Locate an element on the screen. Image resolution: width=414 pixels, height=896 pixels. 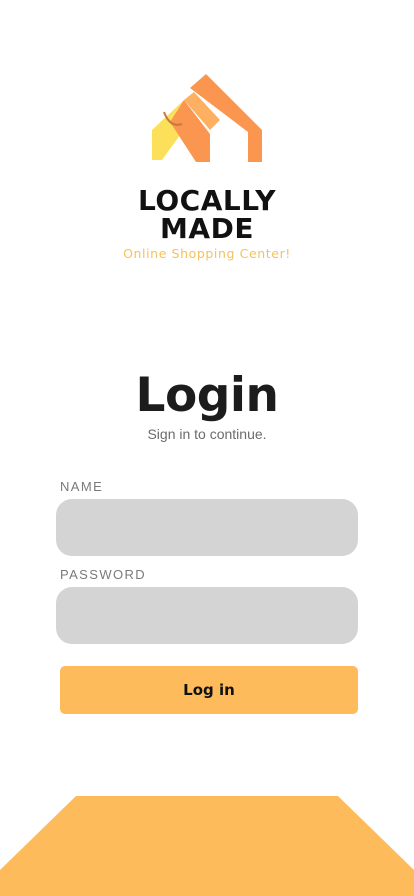
page-title: Login is located at coordinates (207, 395).